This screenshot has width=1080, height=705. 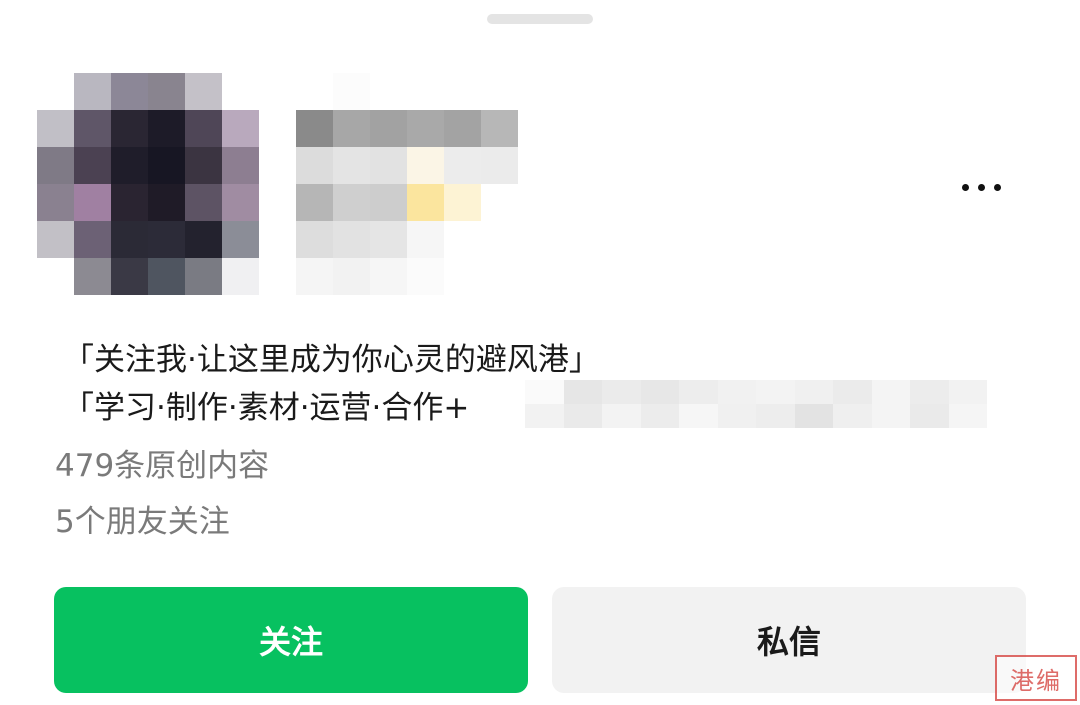 What do you see at coordinates (981, 187) in the screenshot?
I see `more-options-button` at bounding box center [981, 187].